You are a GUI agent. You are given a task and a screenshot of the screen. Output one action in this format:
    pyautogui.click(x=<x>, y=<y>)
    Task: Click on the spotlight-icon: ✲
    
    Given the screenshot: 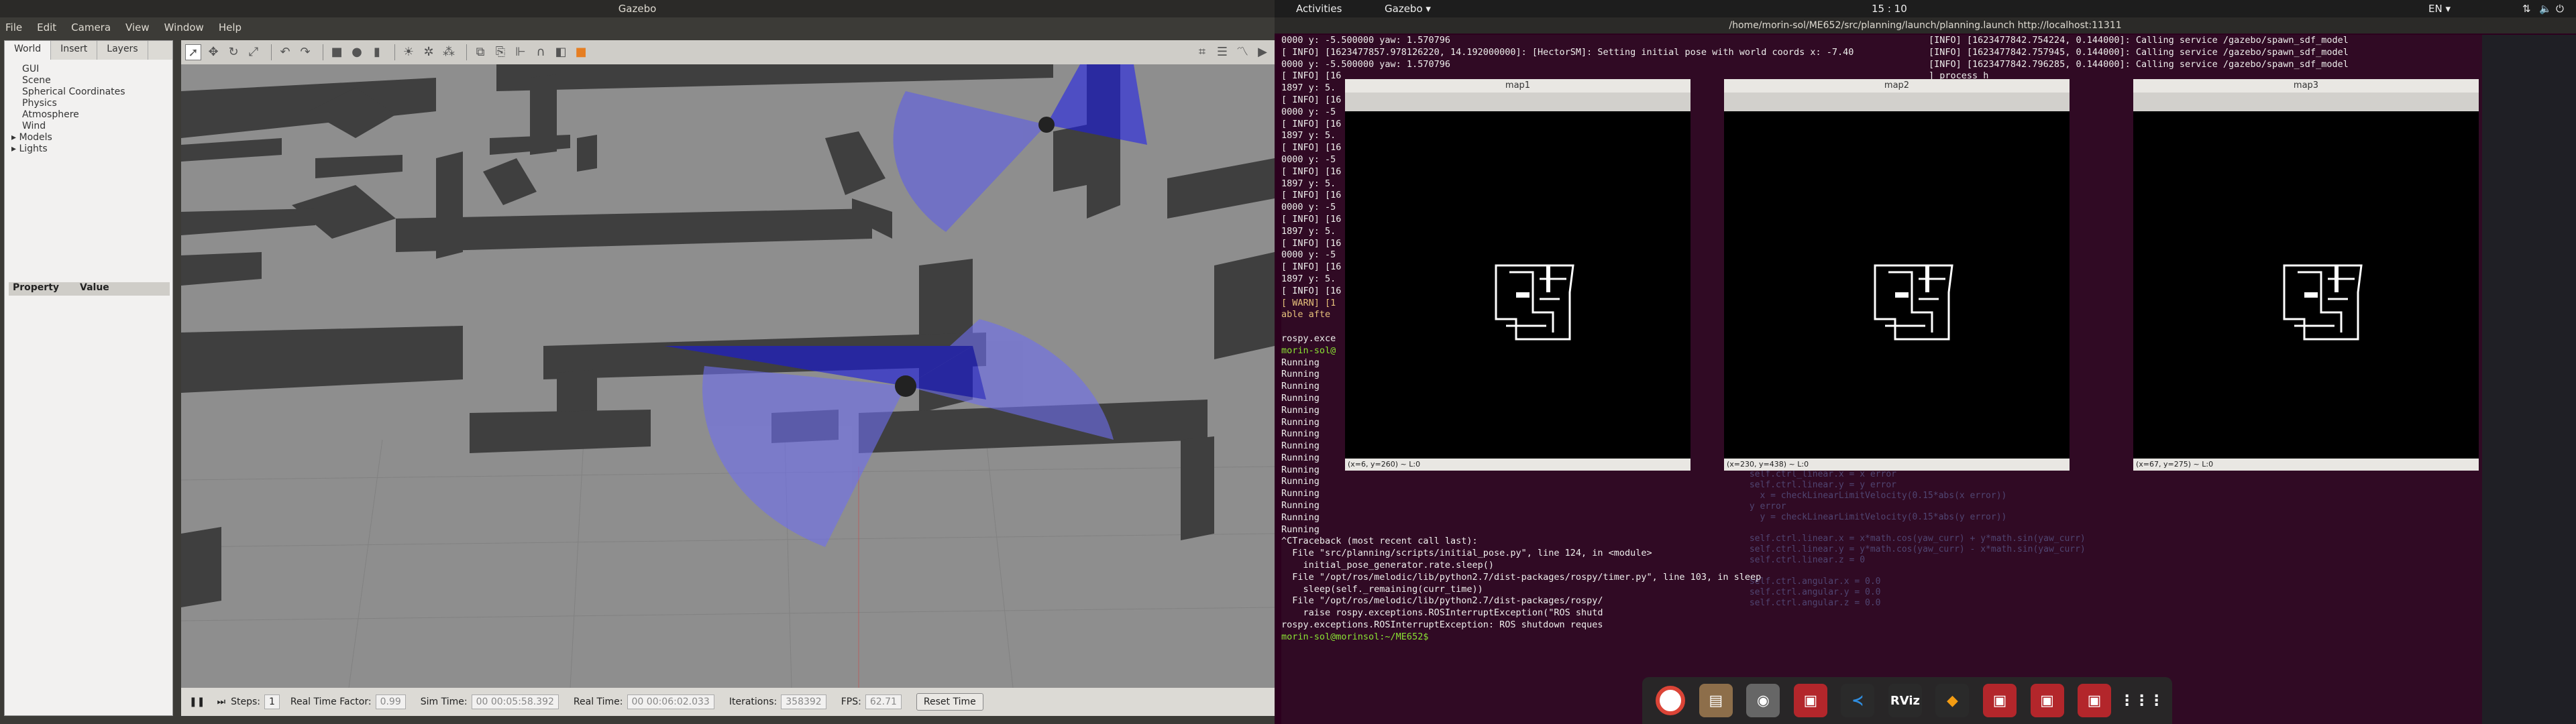 What is the action you would take?
    pyautogui.click(x=429, y=52)
    